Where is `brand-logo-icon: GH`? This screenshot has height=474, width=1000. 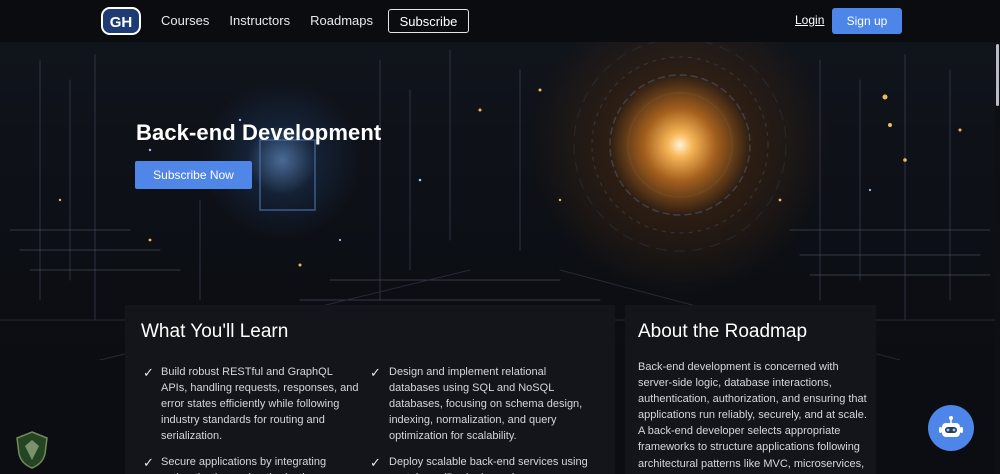 brand-logo-icon: GH is located at coordinates (121, 21).